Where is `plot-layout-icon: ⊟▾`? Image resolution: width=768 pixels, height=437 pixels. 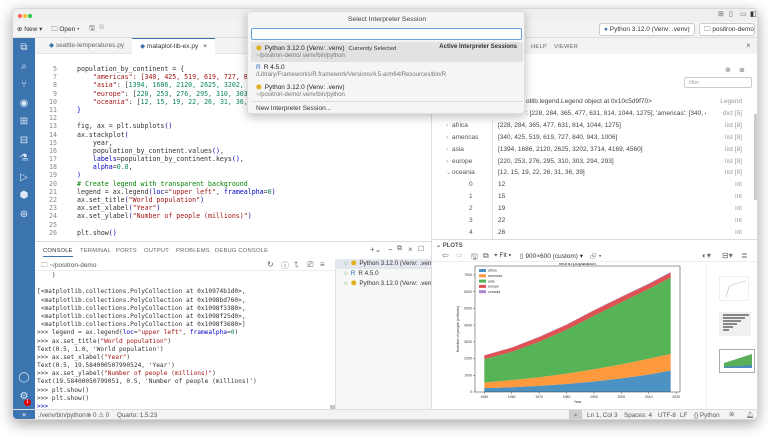 plot-layout-icon: ⊟▾ is located at coordinates (727, 255).